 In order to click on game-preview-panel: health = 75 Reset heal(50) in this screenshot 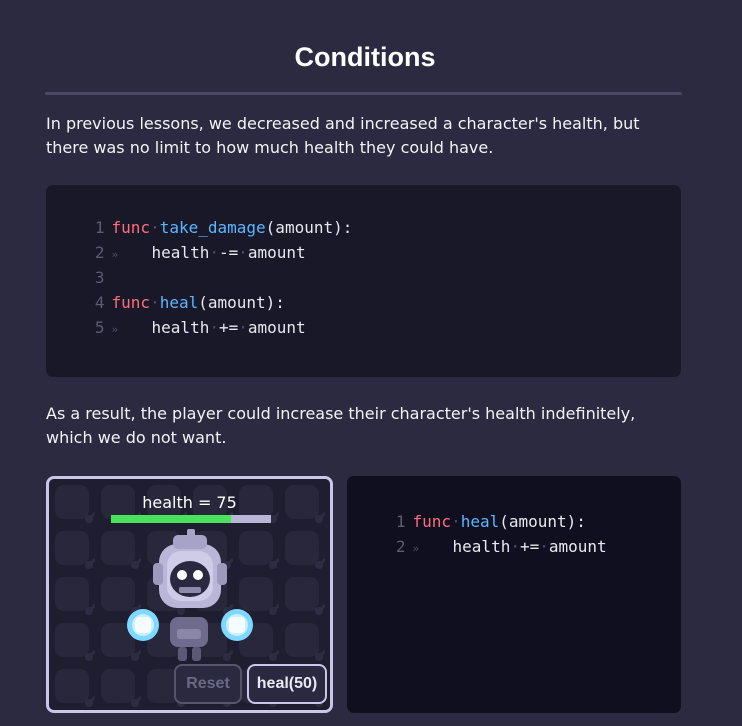, I will do `click(189, 594)`.